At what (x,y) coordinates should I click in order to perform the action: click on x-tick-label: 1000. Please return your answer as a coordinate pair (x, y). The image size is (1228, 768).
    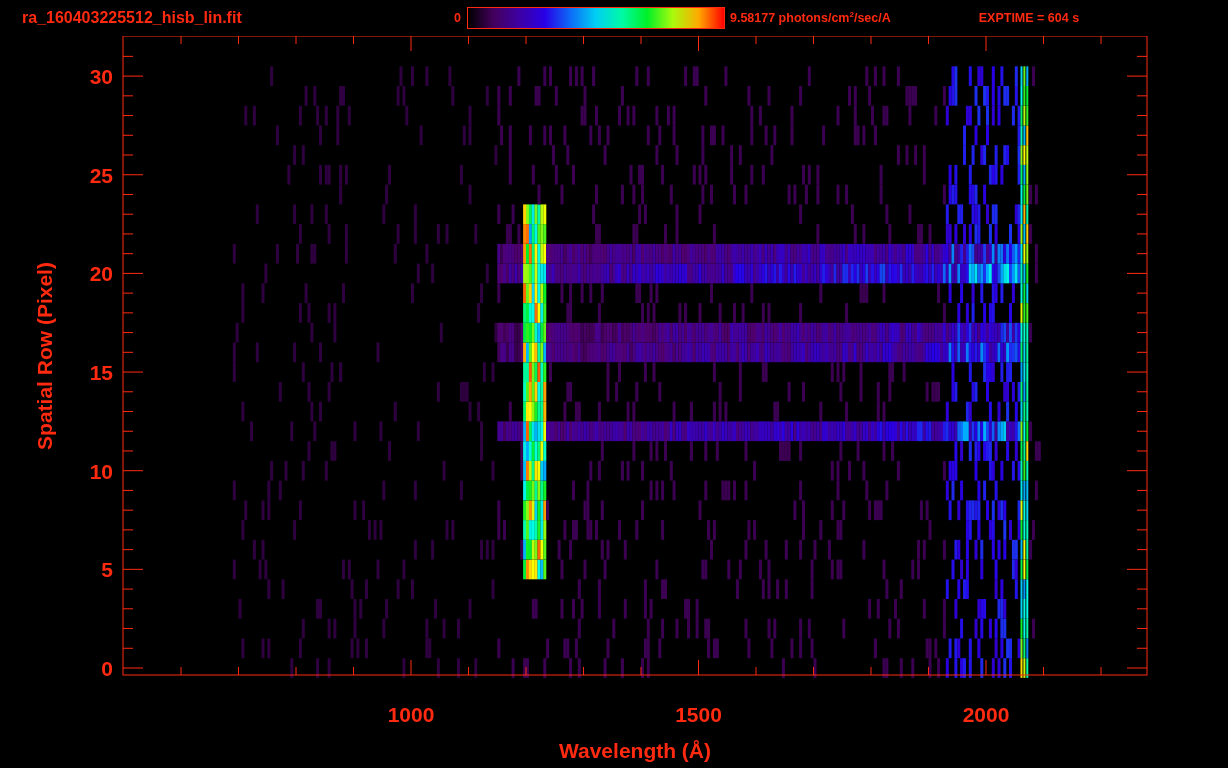
    Looking at the image, I should click on (411, 714).